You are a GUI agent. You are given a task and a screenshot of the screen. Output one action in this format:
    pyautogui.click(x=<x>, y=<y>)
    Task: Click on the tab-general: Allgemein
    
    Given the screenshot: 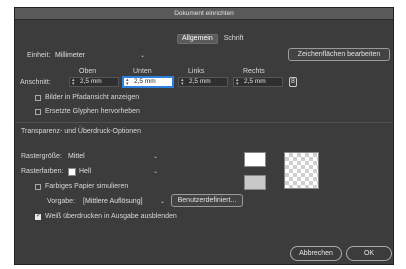 What is the action you would take?
    pyautogui.click(x=197, y=39)
    